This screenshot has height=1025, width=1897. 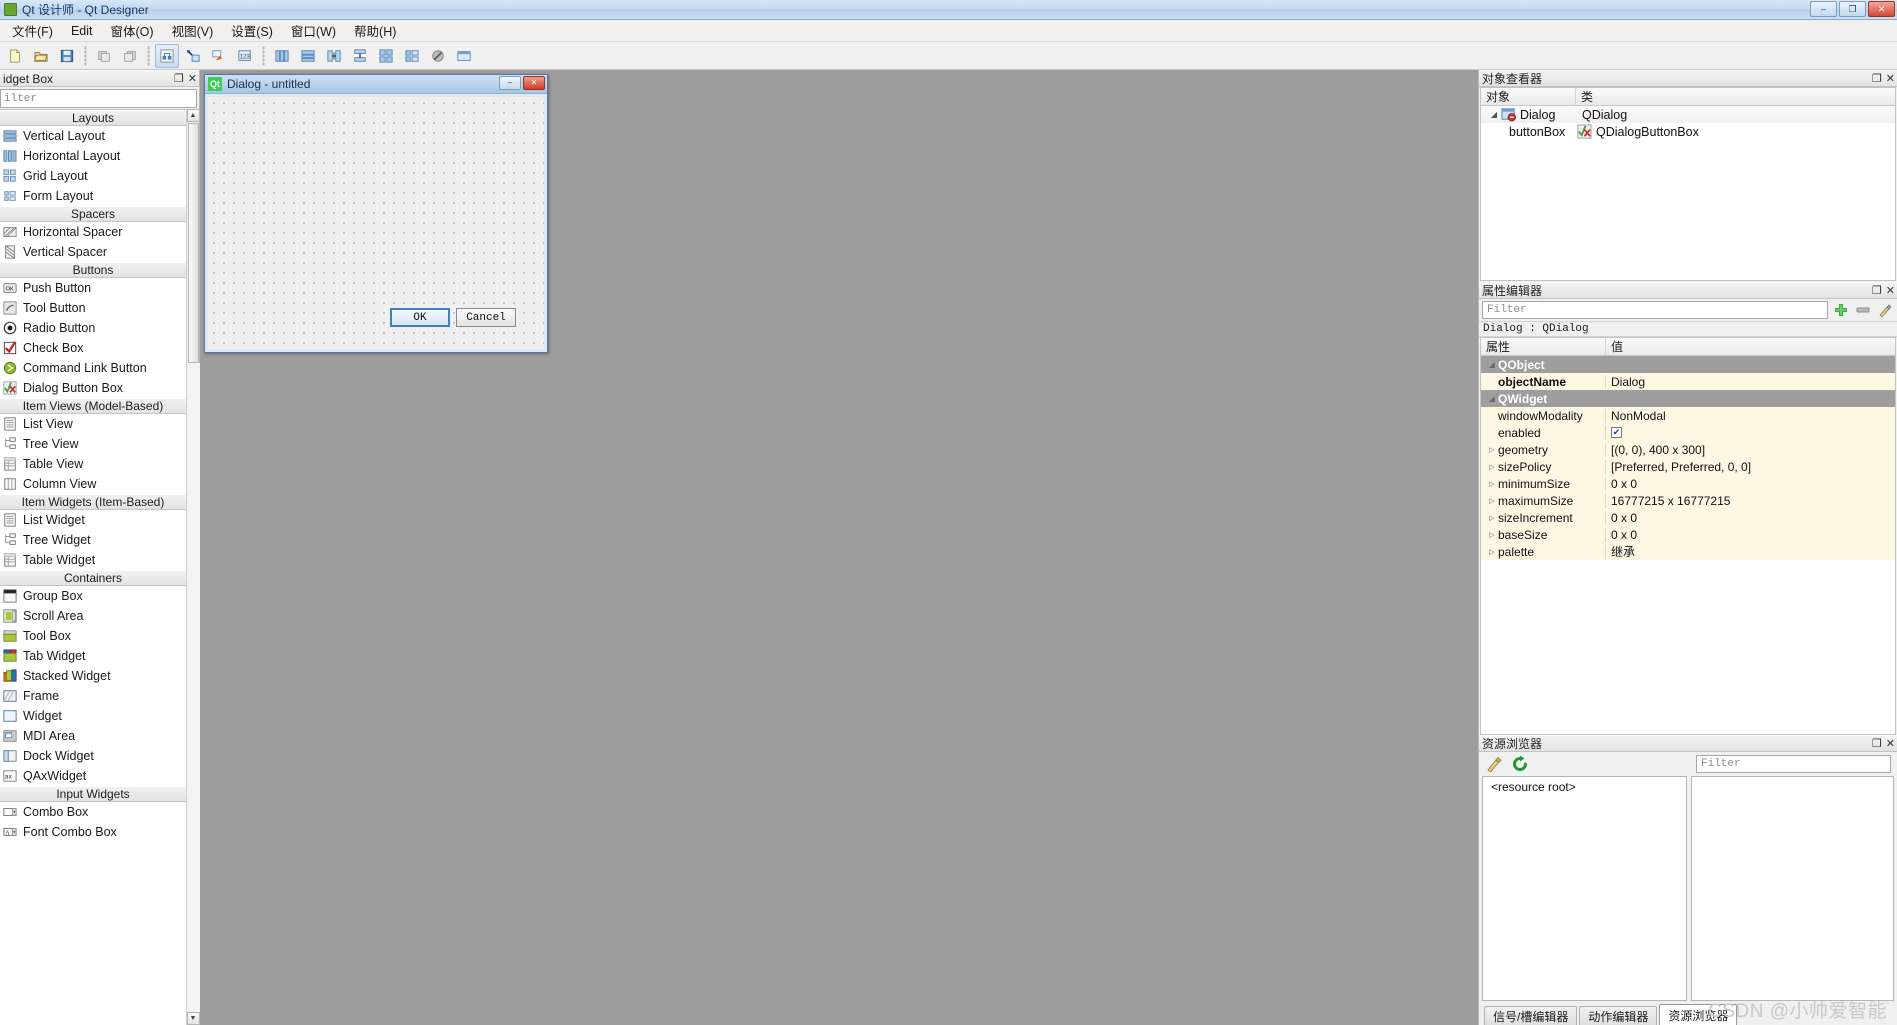 What do you see at coordinates (93, 540) in the screenshot?
I see `widget-box-item-tree-widget: Tree Widget` at bounding box center [93, 540].